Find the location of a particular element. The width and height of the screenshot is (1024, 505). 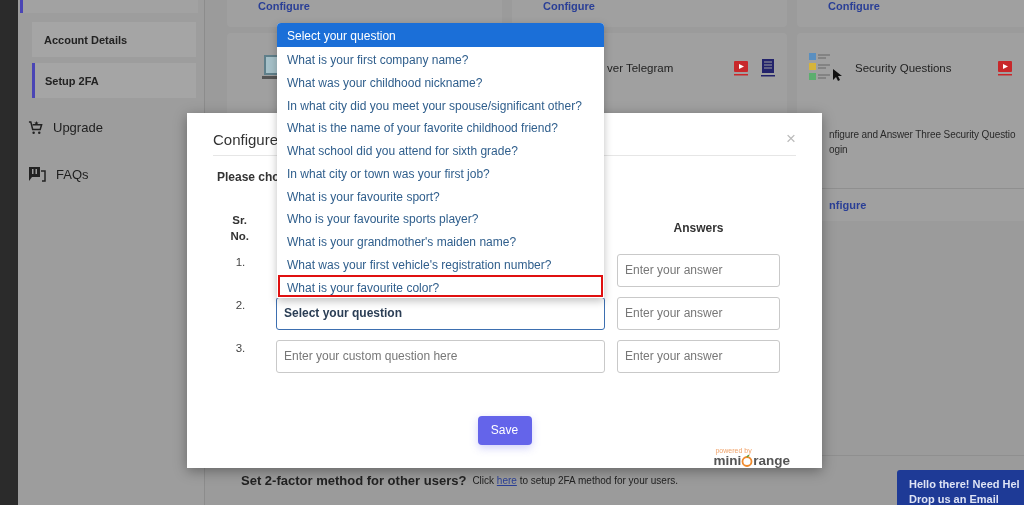

logo-text: mini is located at coordinates (727, 461).